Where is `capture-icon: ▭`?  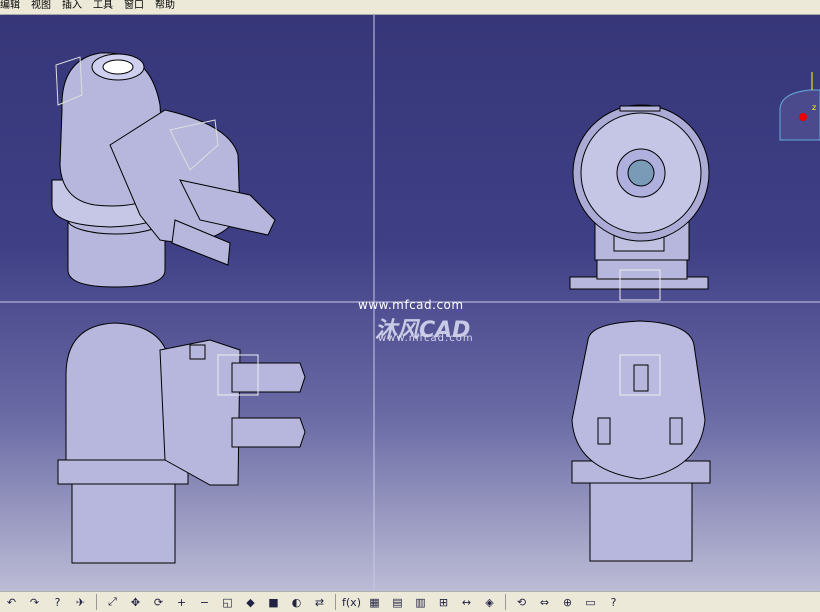
capture-icon: ▭ is located at coordinates (590, 602).